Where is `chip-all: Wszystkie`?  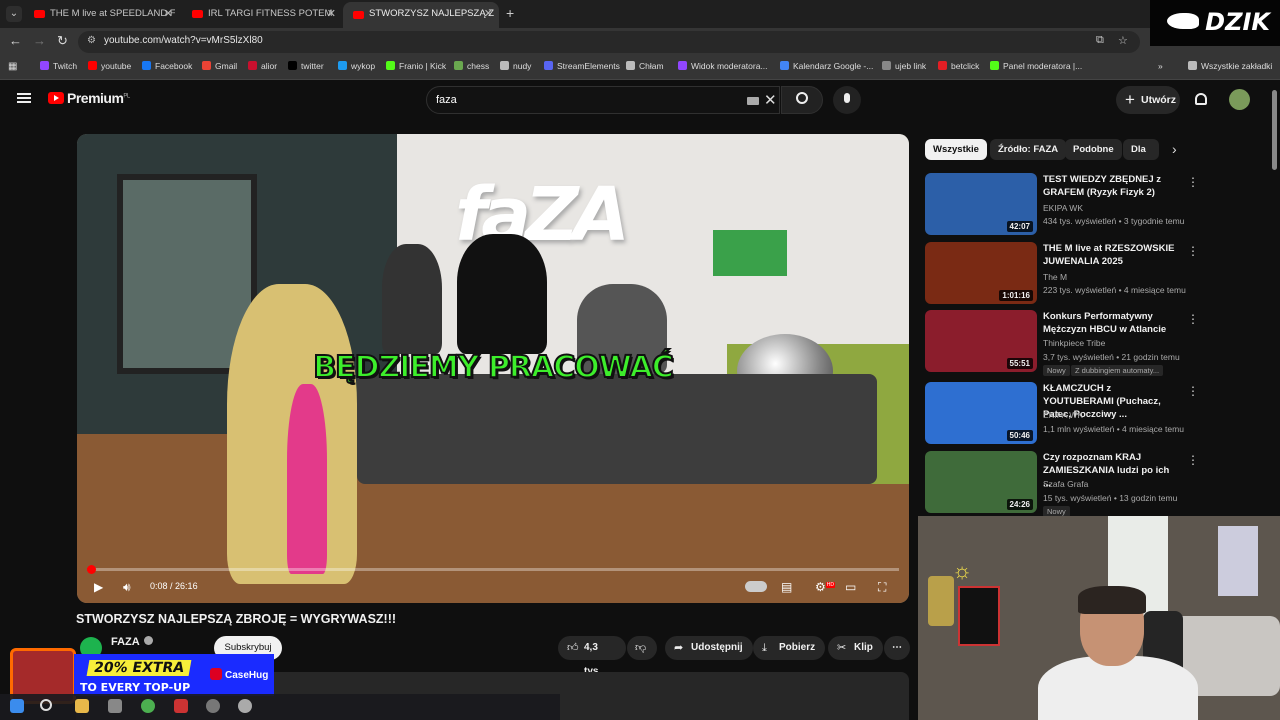 chip-all: Wszystkie is located at coordinates (956, 149).